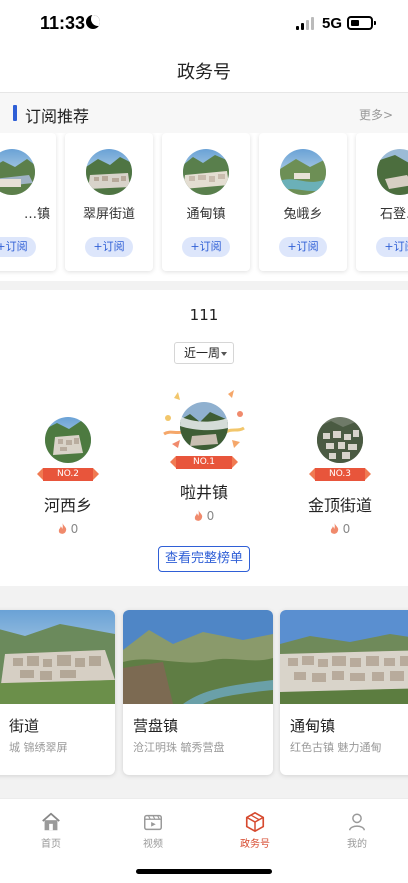 This screenshot has height=883, width=408. Describe the element at coordinates (204, 113) in the screenshot. I see `subscribe-section-header: 订阅推荐 更多>` at that location.